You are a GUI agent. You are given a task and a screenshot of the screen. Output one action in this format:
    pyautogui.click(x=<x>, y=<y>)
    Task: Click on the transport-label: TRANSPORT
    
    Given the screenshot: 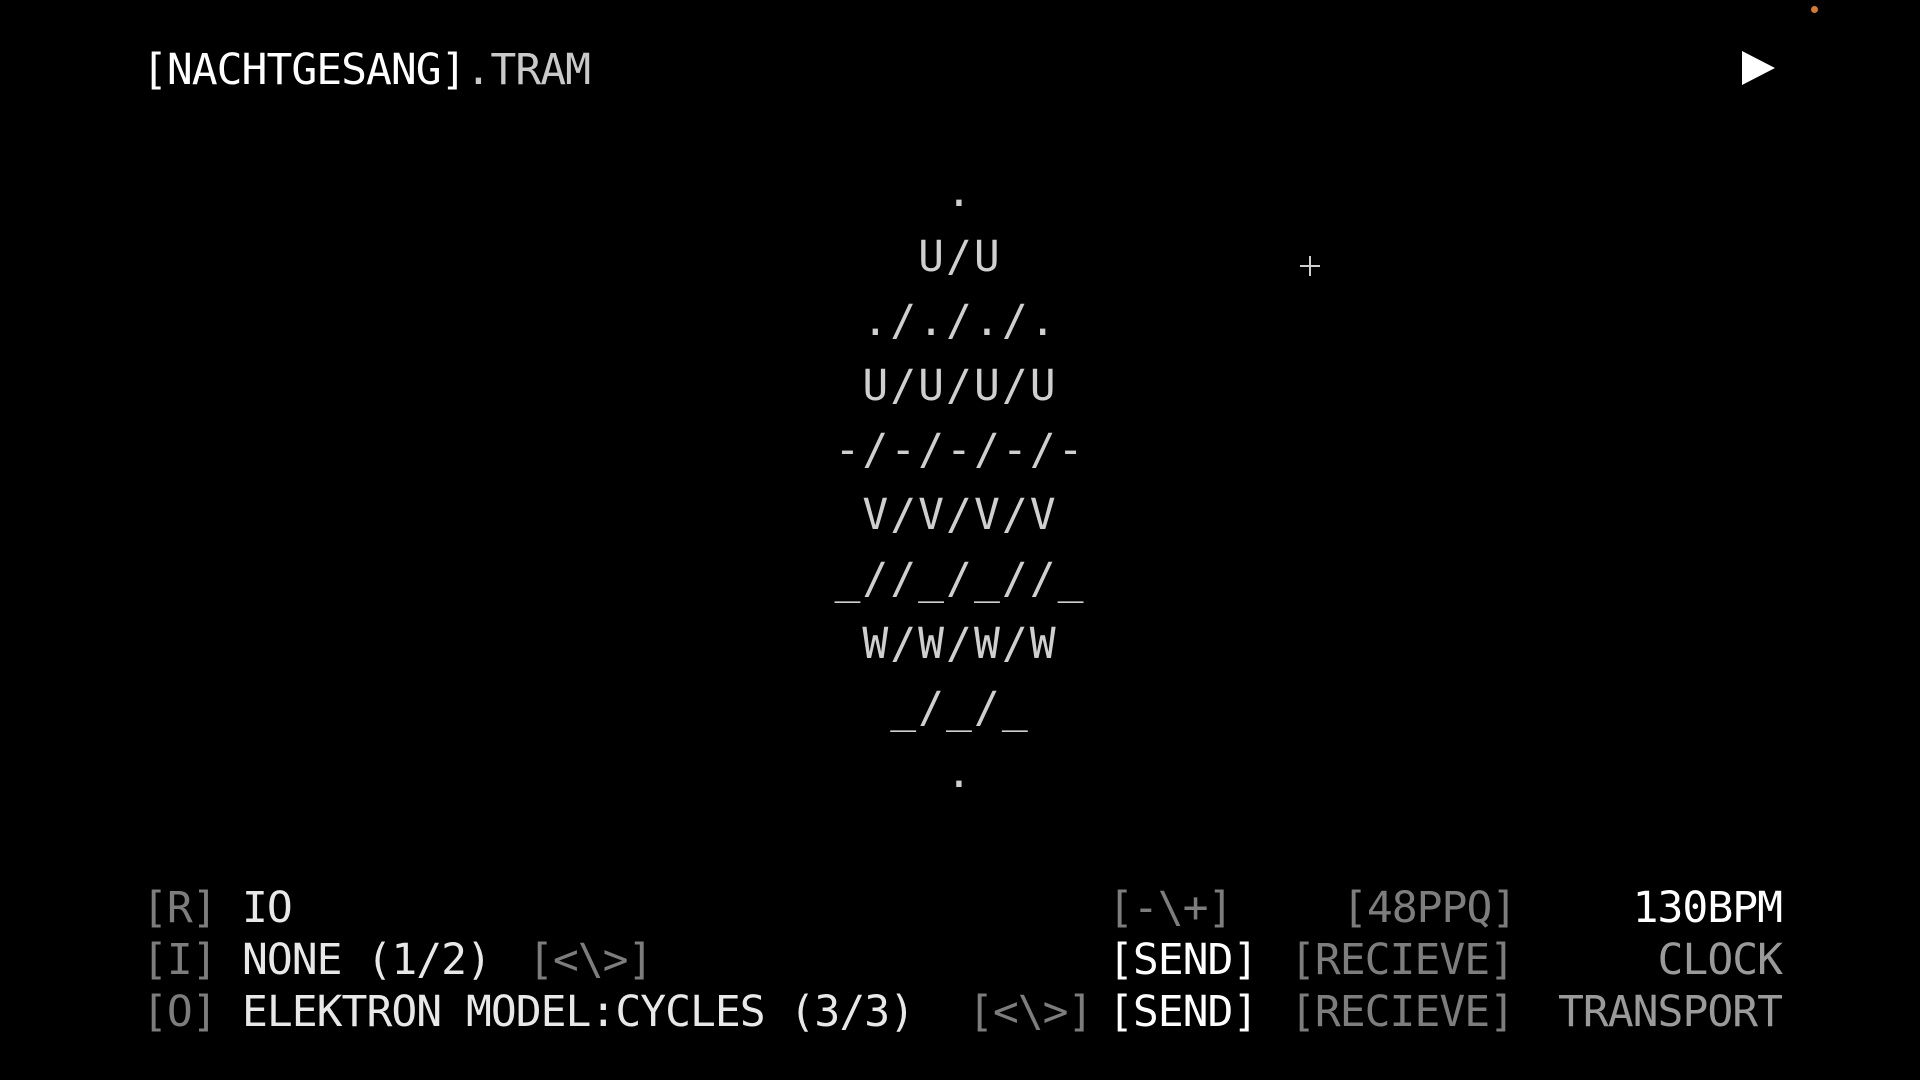 What is the action you would take?
    pyautogui.click(x=1670, y=1012)
    